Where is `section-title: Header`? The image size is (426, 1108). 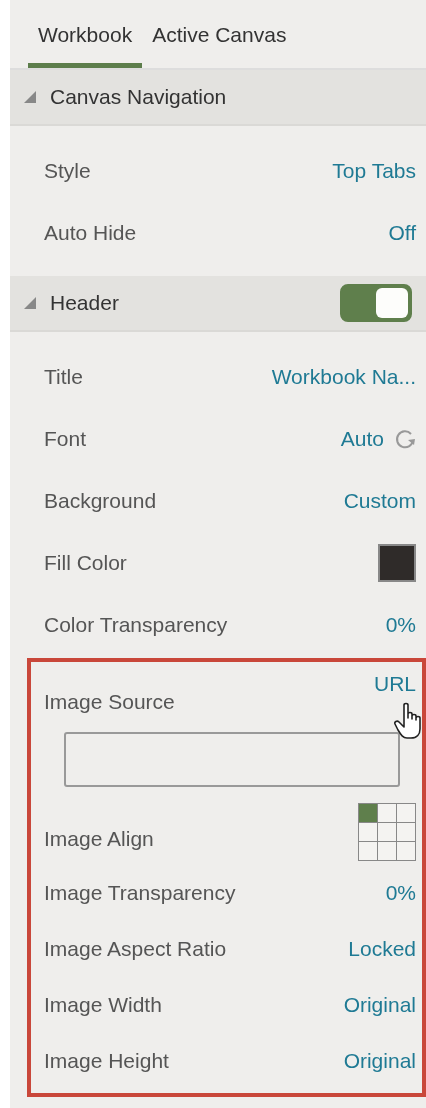 section-title: Header is located at coordinates (85, 303).